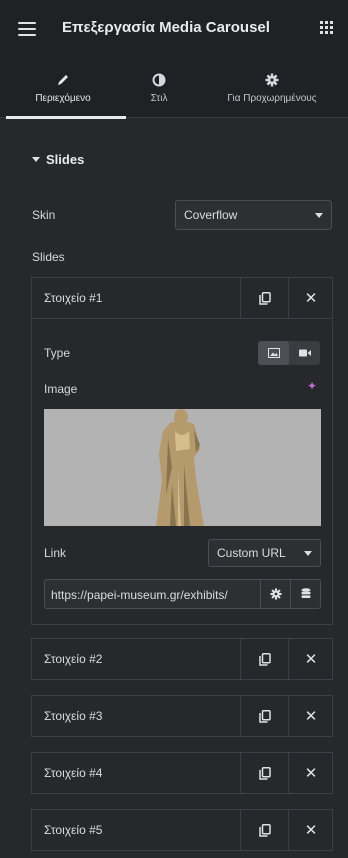  What do you see at coordinates (57, 353) in the screenshot?
I see `type-label: Type` at bounding box center [57, 353].